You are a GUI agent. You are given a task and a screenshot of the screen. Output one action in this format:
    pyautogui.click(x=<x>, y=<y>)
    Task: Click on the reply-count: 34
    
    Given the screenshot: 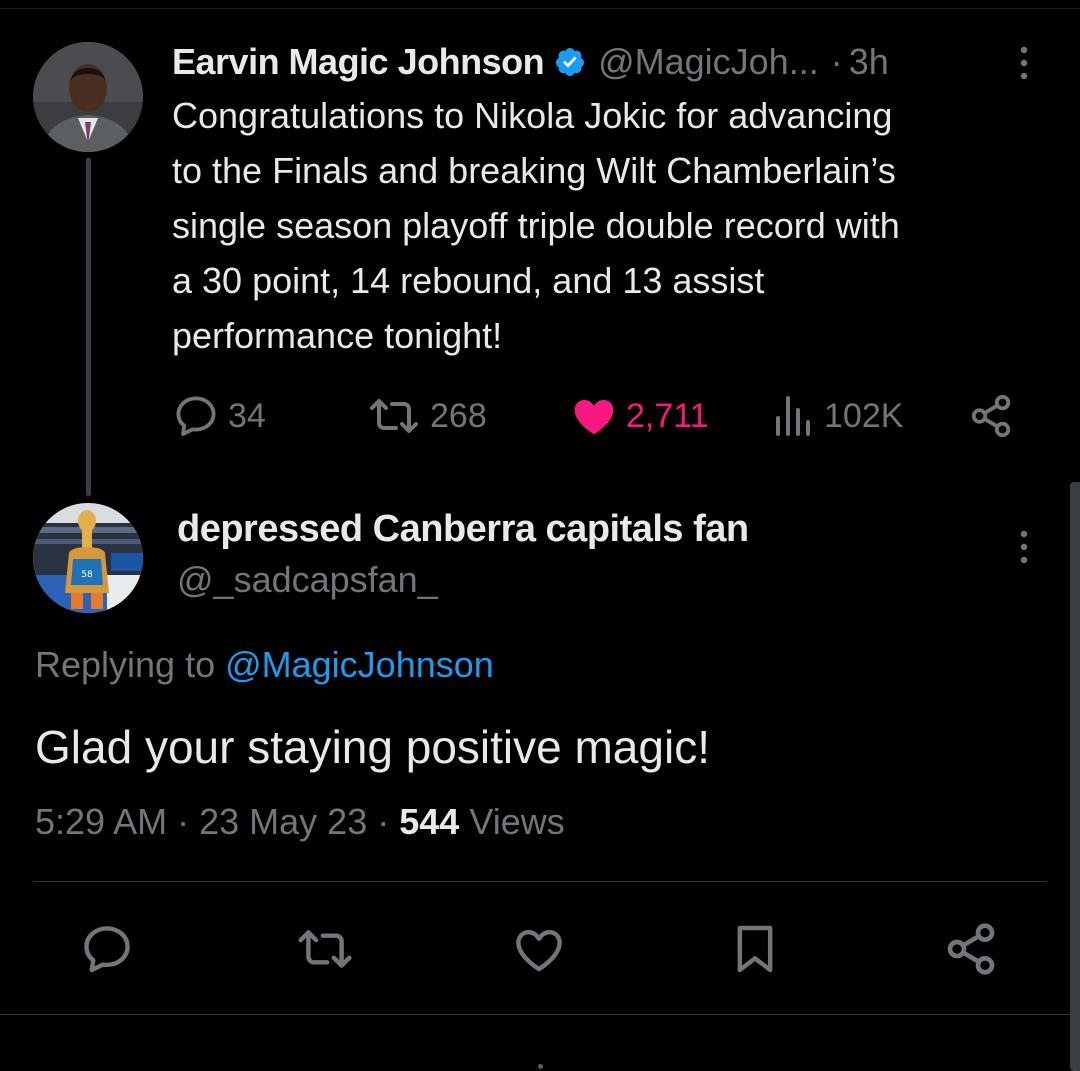 What is the action you would take?
    pyautogui.click(x=247, y=415)
    